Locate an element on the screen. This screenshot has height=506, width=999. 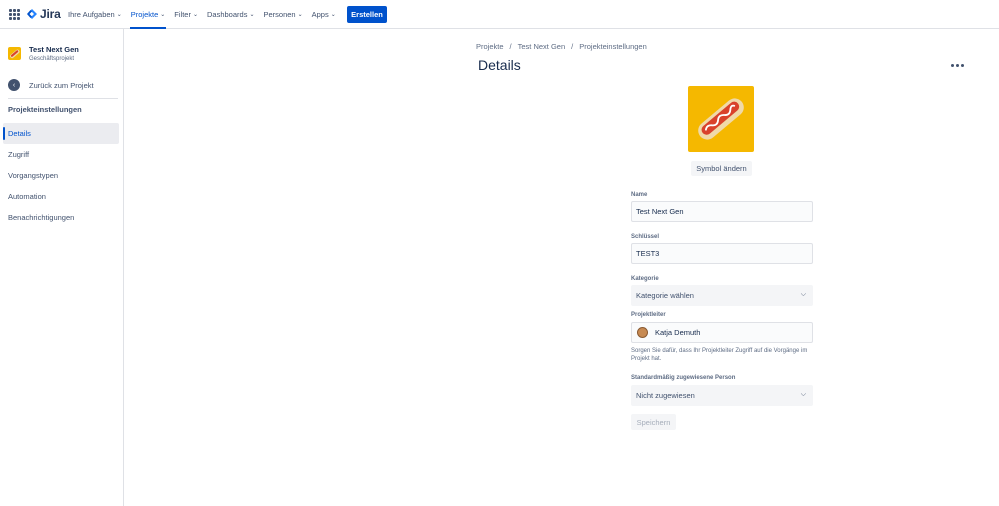
breadcrumb-settings: Projekteinstellungen is located at coordinates (613, 46).